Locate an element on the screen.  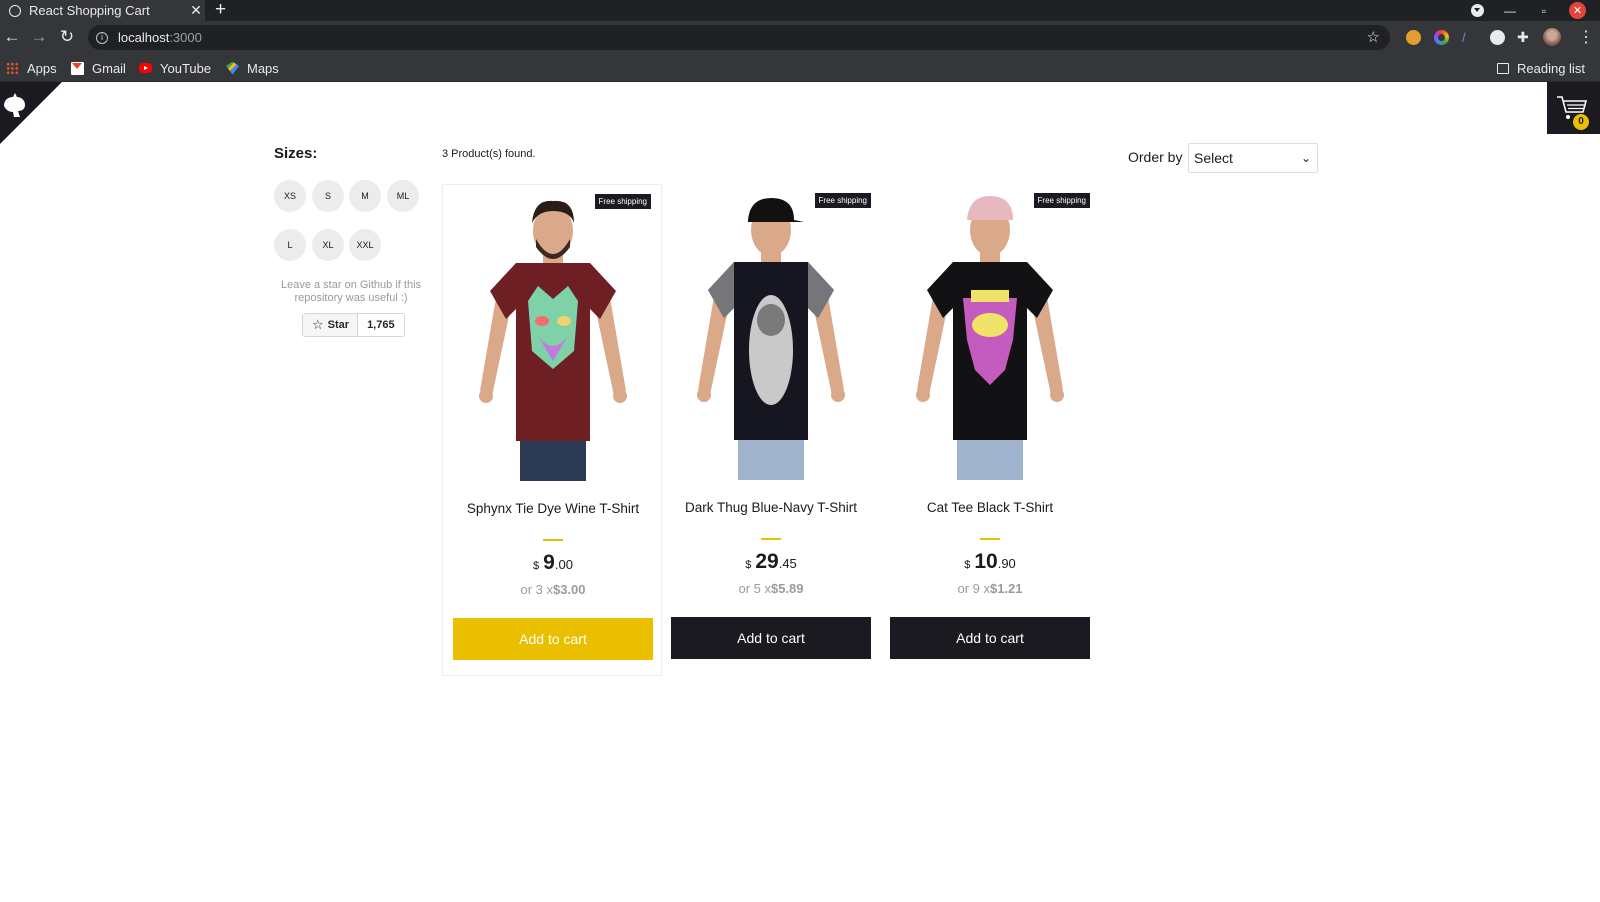
bookmark-apps: Apps is located at coordinates (31, 68).